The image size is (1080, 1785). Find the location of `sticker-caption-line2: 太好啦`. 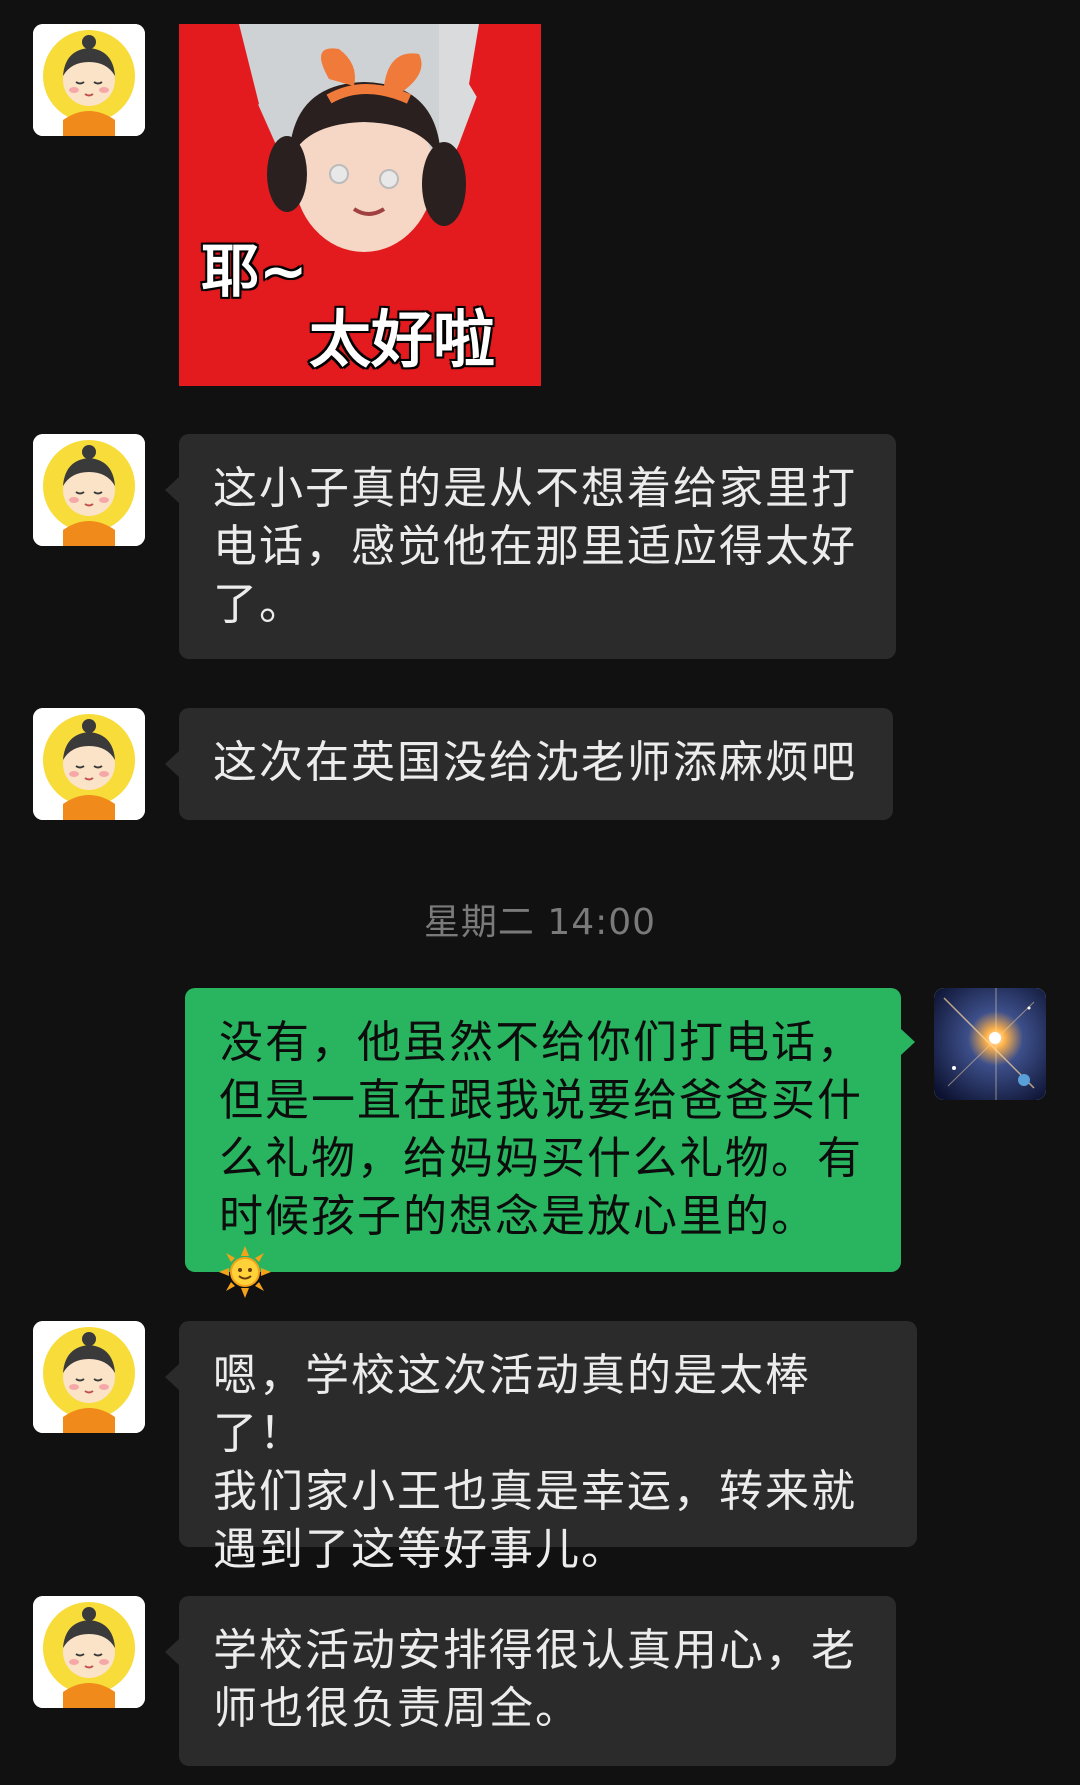

sticker-caption-line2: 太好啦 is located at coordinates (401, 340).